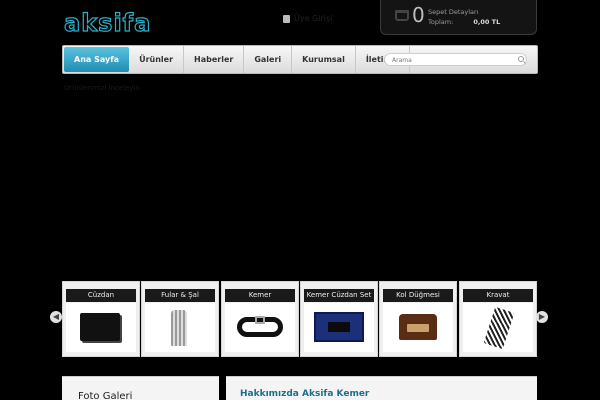  I want to click on category-title: Kemer, so click(260, 295).